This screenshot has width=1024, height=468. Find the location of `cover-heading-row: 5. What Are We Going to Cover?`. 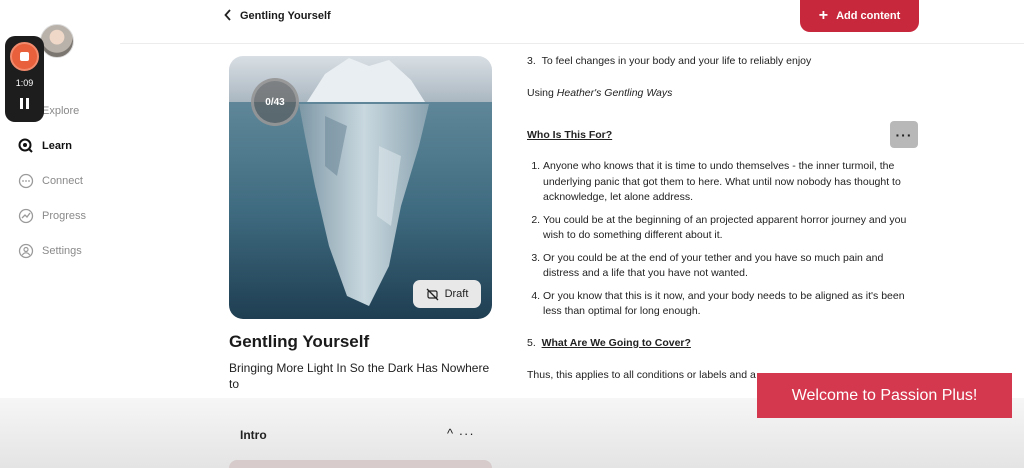

cover-heading-row: 5. What Are We Going to Cover? is located at coordinates (609, 343).